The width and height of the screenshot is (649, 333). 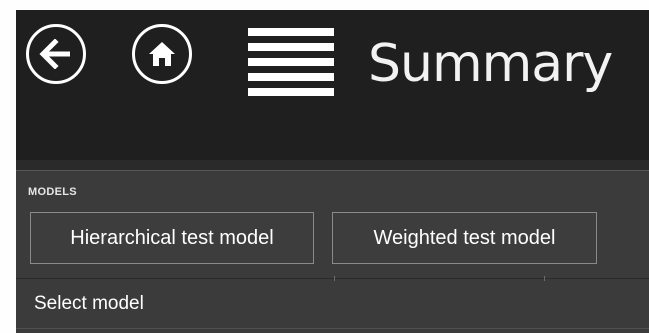 I want to click on back-arrow-icon, so click(x=54, y=54).